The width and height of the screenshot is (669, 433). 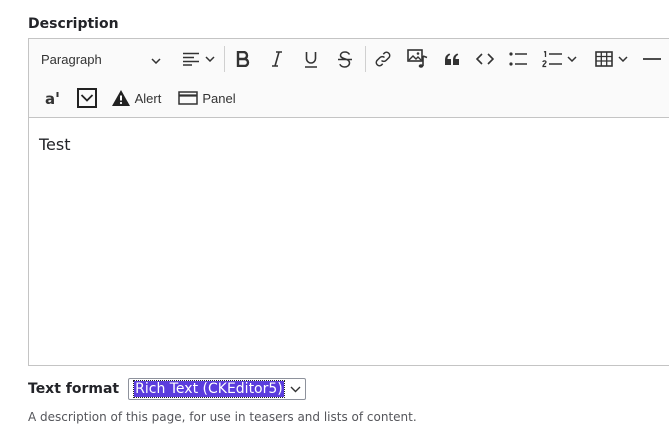 I want to click on strikethrough-button, so click(x=345, y=59).